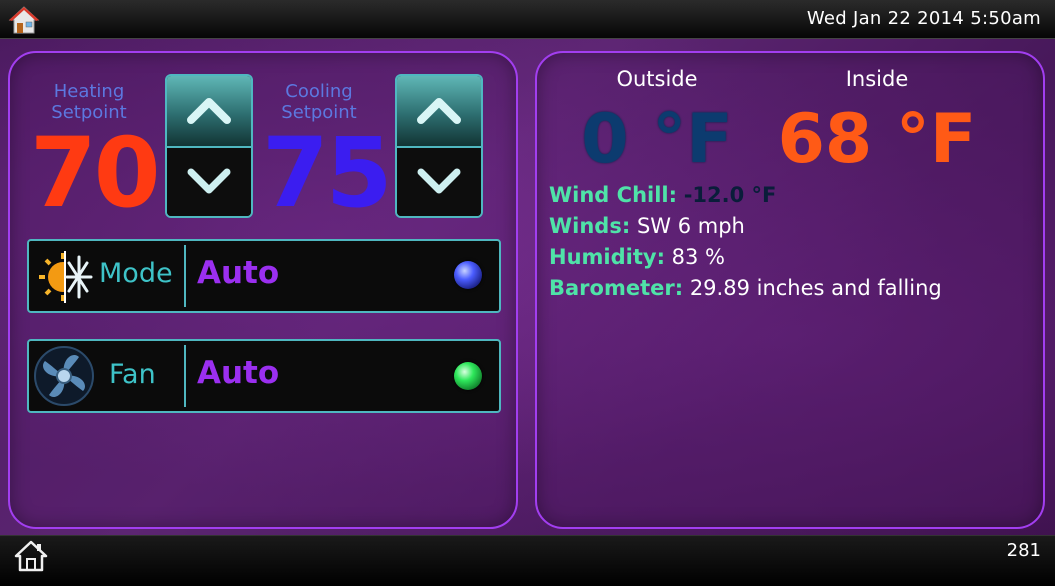 Image resolution: width=1055 pixels, height=586 pixels. I want to click on page-number: 281, so click(1023, 550).